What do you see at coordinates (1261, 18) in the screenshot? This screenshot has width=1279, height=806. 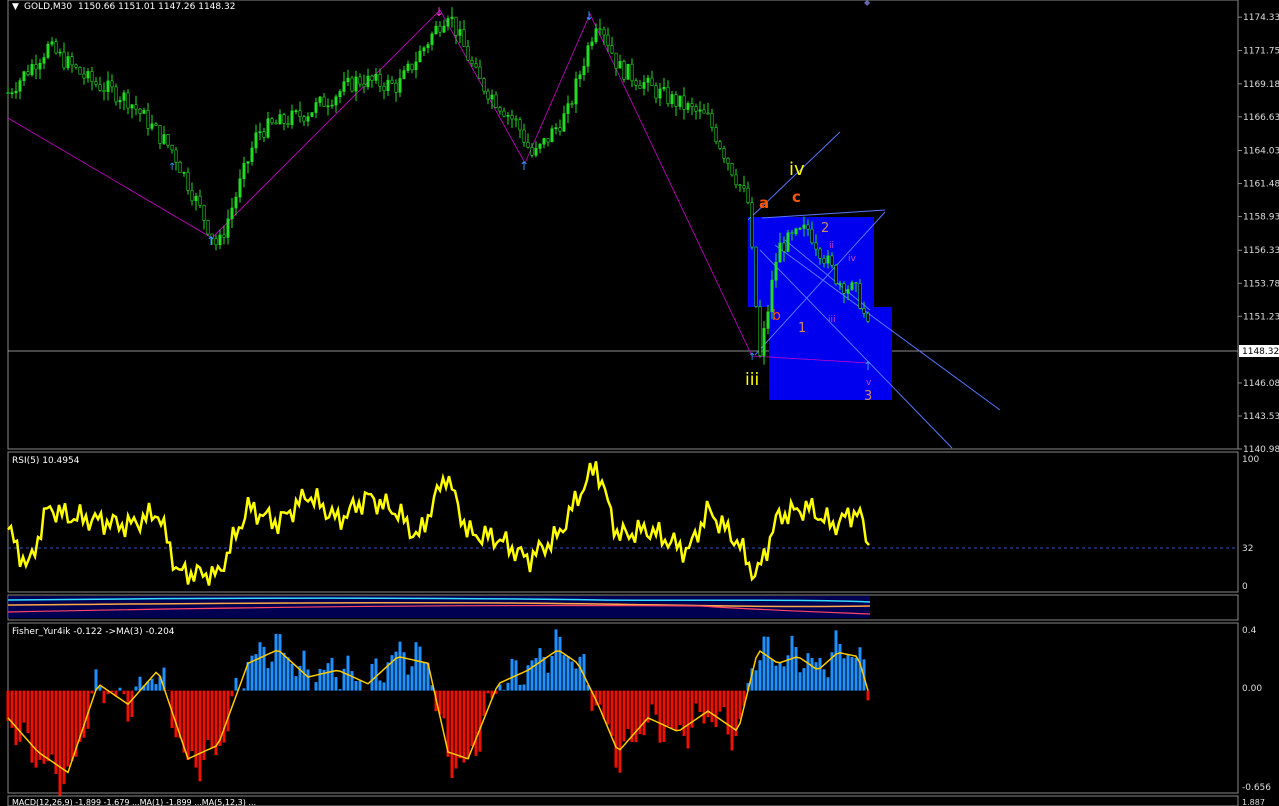 I see `price-tick-label: 1174.33` at bounding box center [1261, 18].